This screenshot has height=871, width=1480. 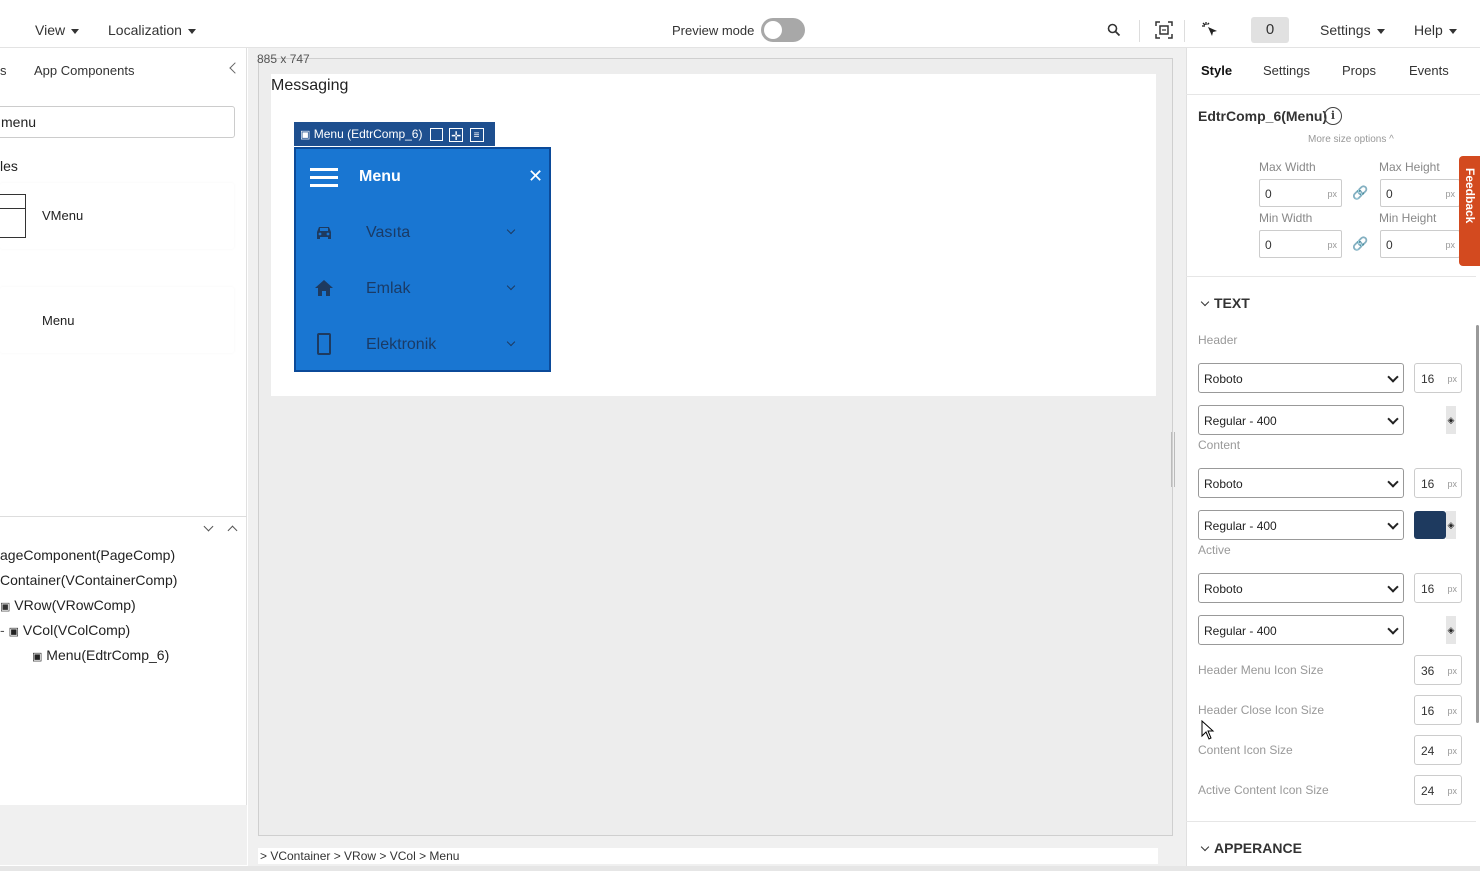 I want to click on tab-props: Props, so click(x=1359, y=70).